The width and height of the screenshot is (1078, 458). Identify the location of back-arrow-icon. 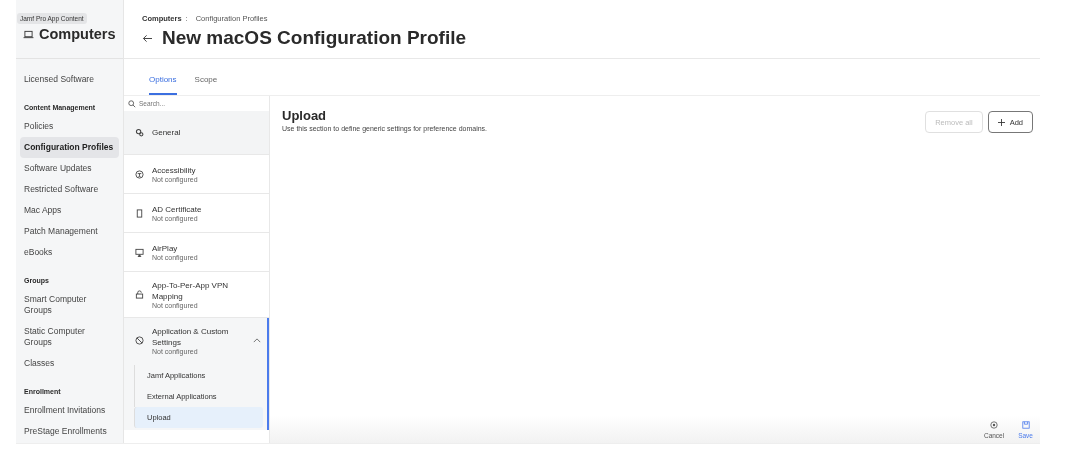
(147, 38).